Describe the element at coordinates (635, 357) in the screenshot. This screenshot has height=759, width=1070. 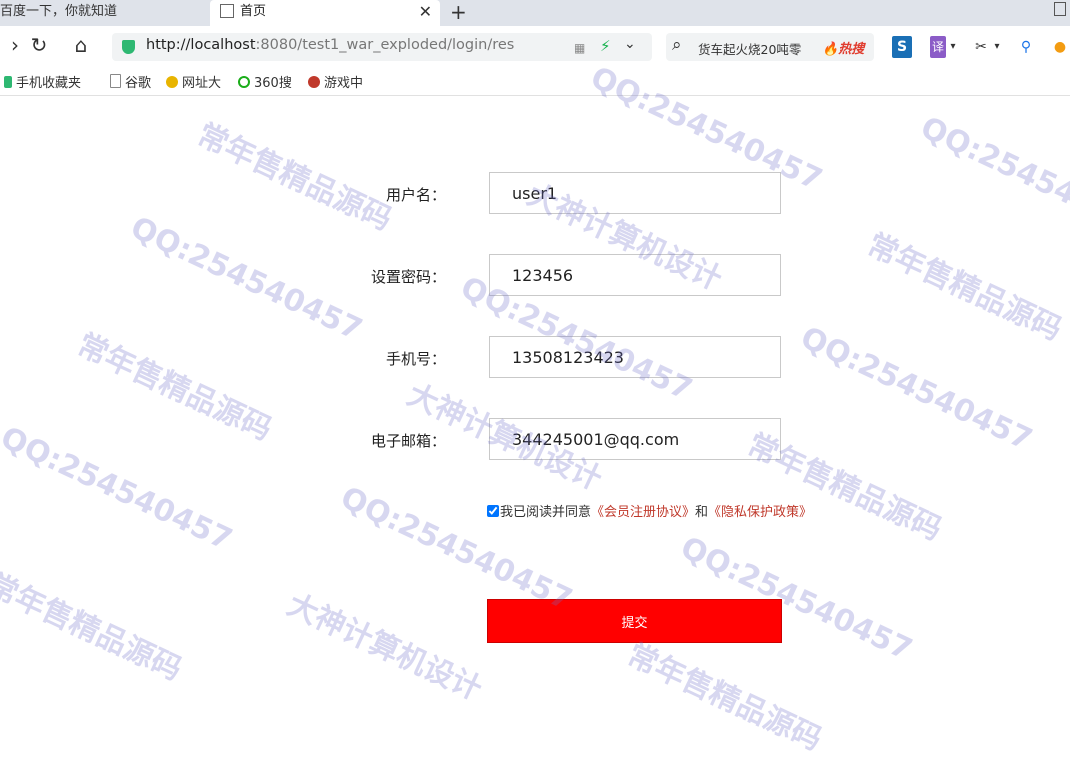
I see `phone-input` at that location.